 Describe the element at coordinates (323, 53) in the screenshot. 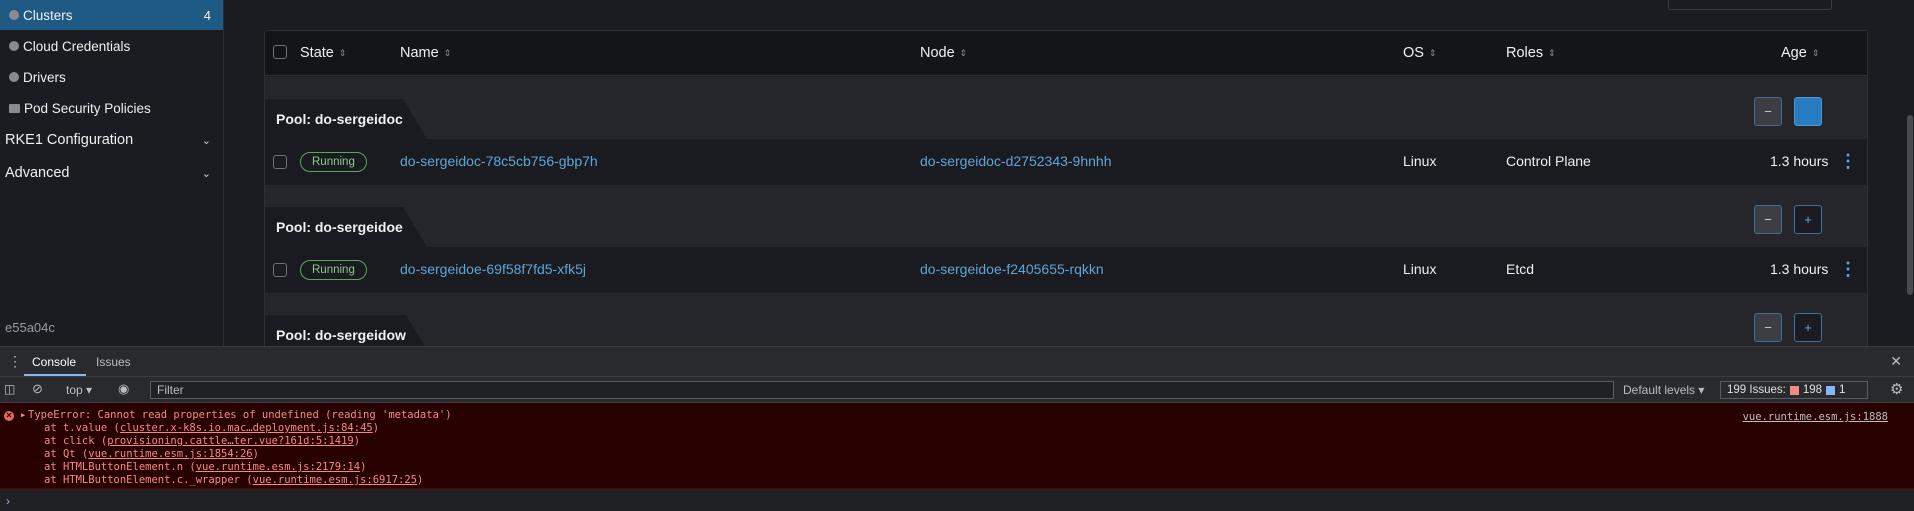

I see `column-header-state: State ⇕` at that location.